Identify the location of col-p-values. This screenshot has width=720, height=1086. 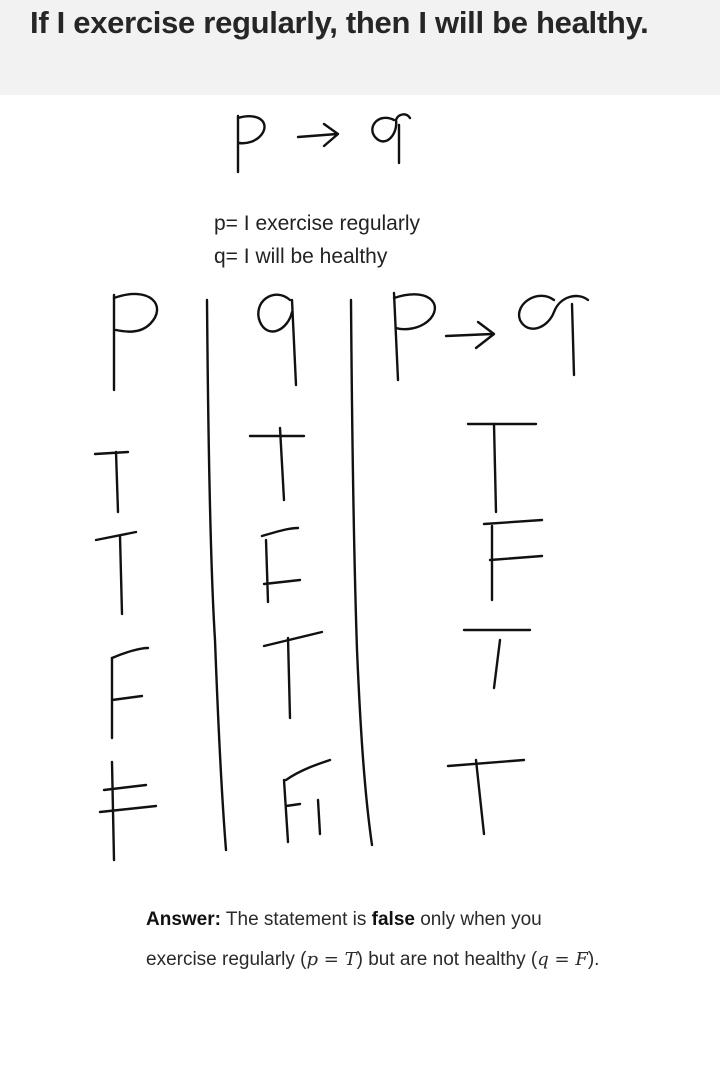
(125, 656).